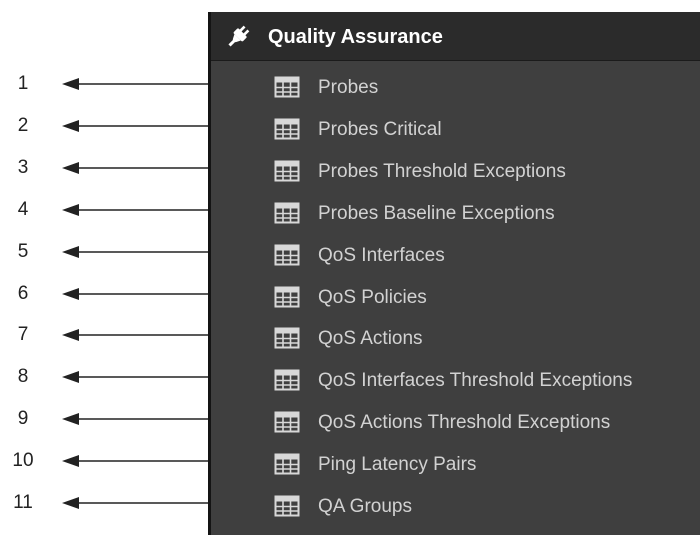 This screenshot has width=700, height=535. Describe the element at coordinates (23, 419) in the screenshot. I see `callout-number: 9` at that location.